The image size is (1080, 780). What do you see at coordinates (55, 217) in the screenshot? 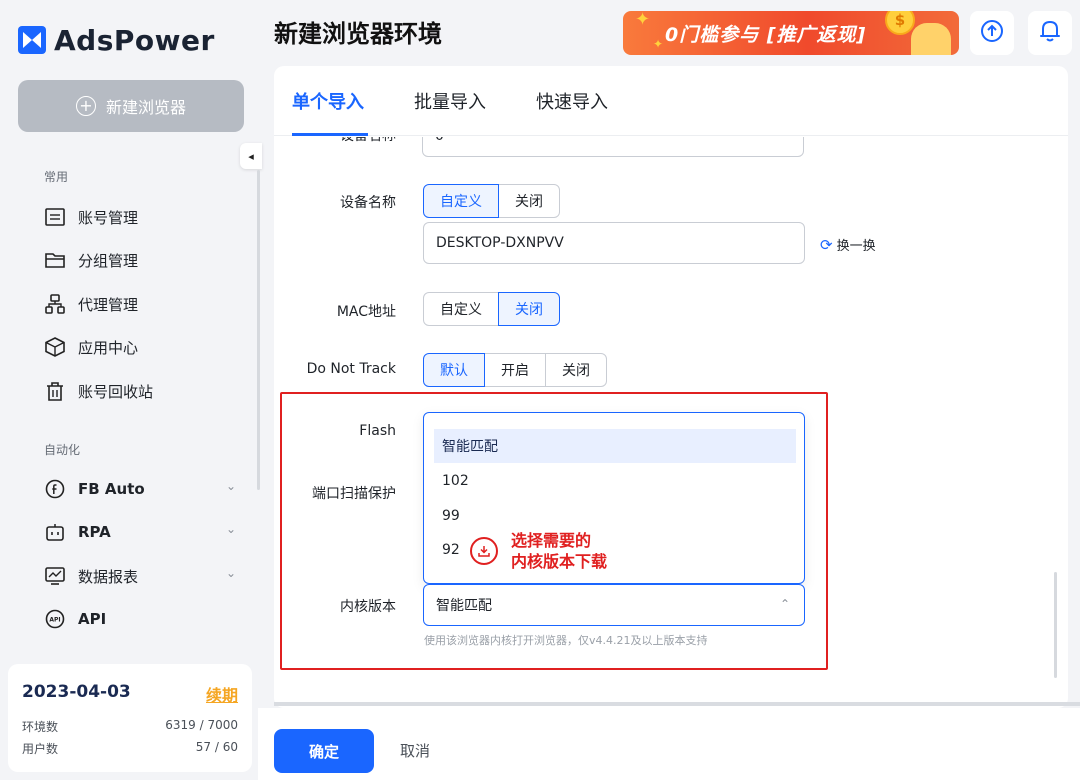
I see `account-icon` at bounding box center [55, 217].